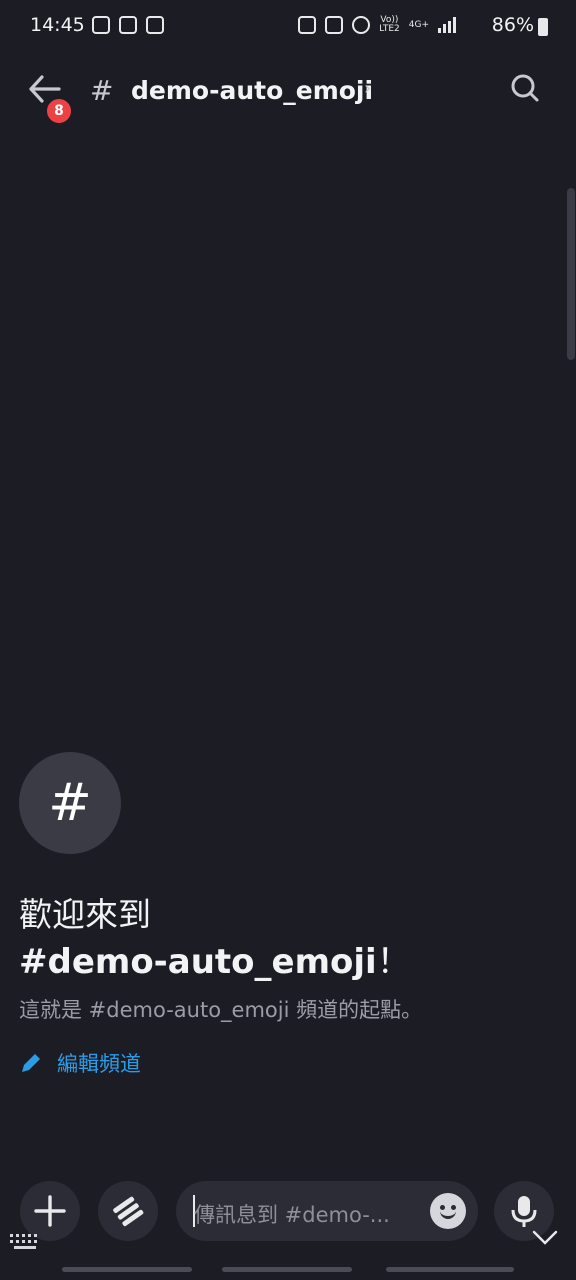  Describe the element at coordinates (155, 25) in the screenshot. I see `app-notification-icon` at that location.